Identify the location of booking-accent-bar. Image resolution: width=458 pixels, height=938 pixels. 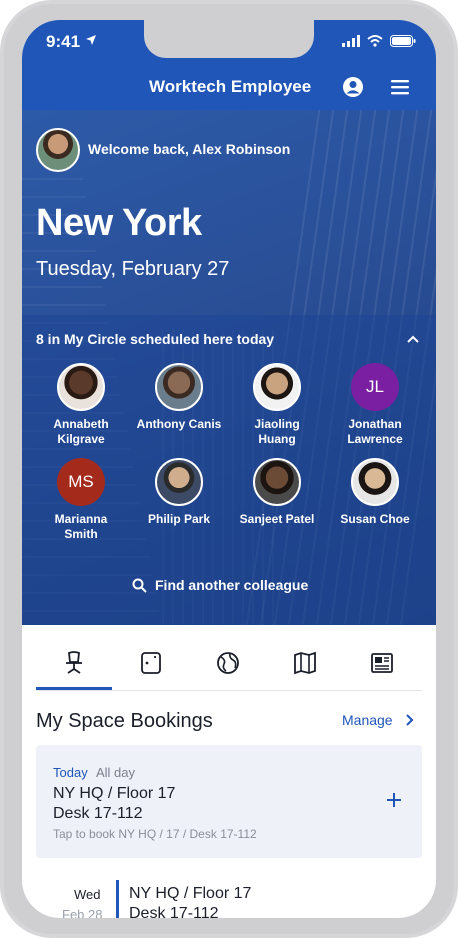
(117, 899).